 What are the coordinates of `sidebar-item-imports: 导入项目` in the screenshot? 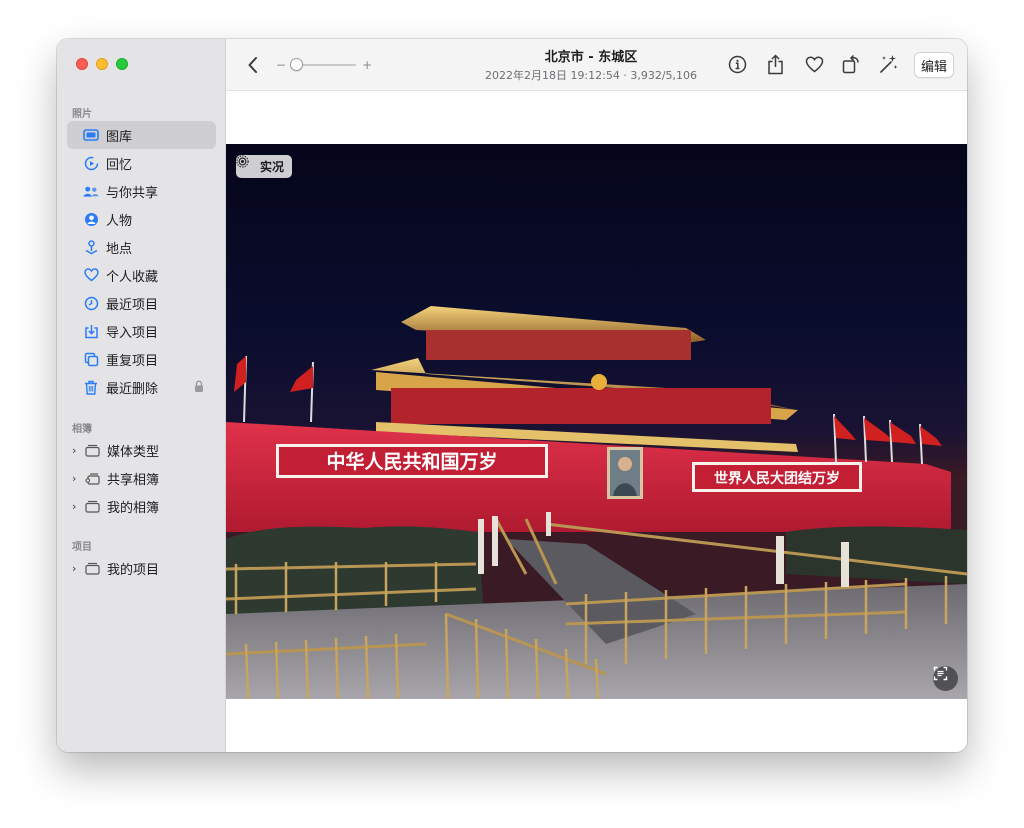 It's located at (141, 331).